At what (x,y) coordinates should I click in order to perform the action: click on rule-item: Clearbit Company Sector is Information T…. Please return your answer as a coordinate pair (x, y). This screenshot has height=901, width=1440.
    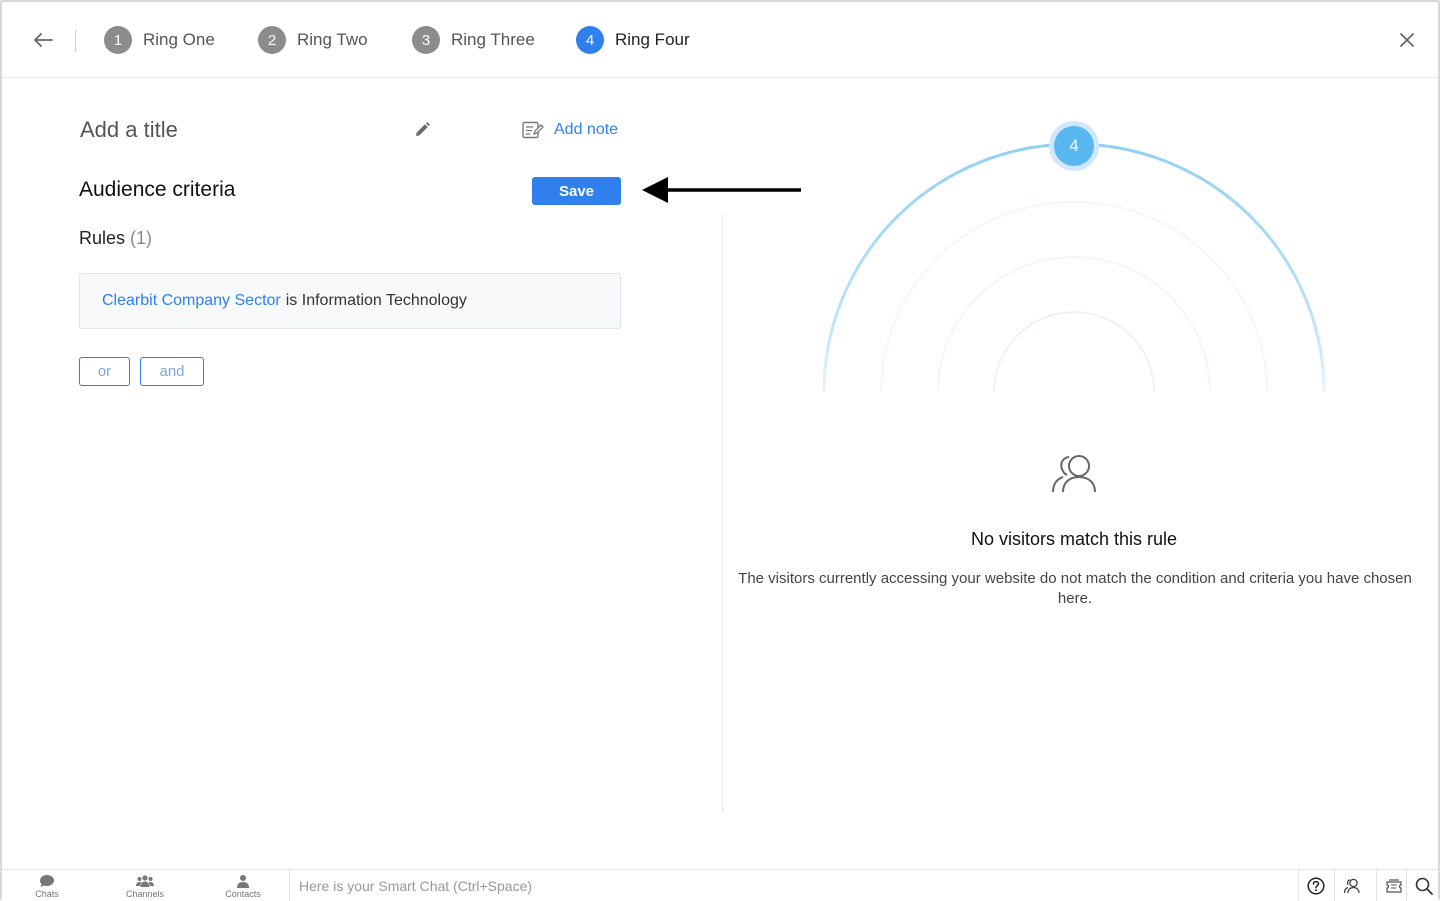
    Looking at the image, I should click on (350, 301).